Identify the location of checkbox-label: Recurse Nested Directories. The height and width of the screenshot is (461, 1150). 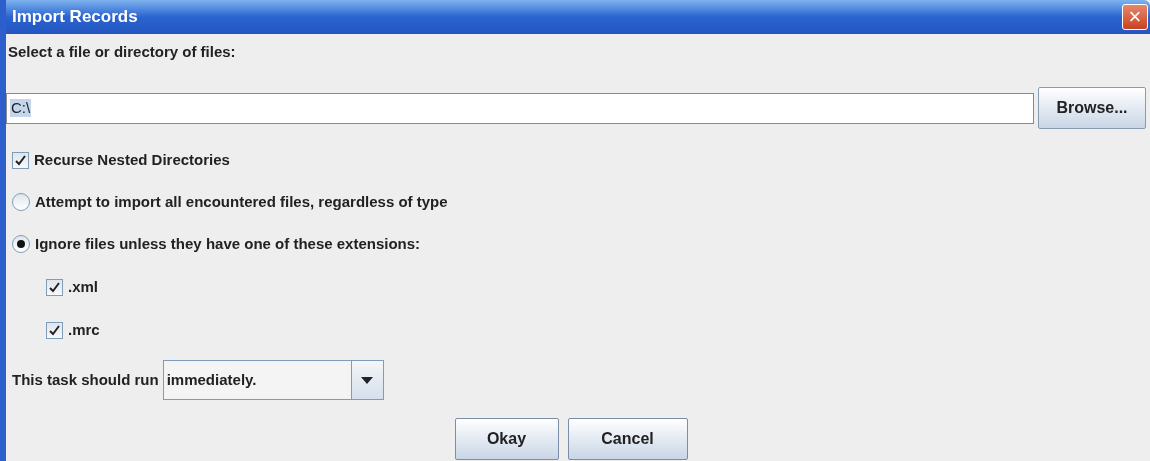
(132, 160).